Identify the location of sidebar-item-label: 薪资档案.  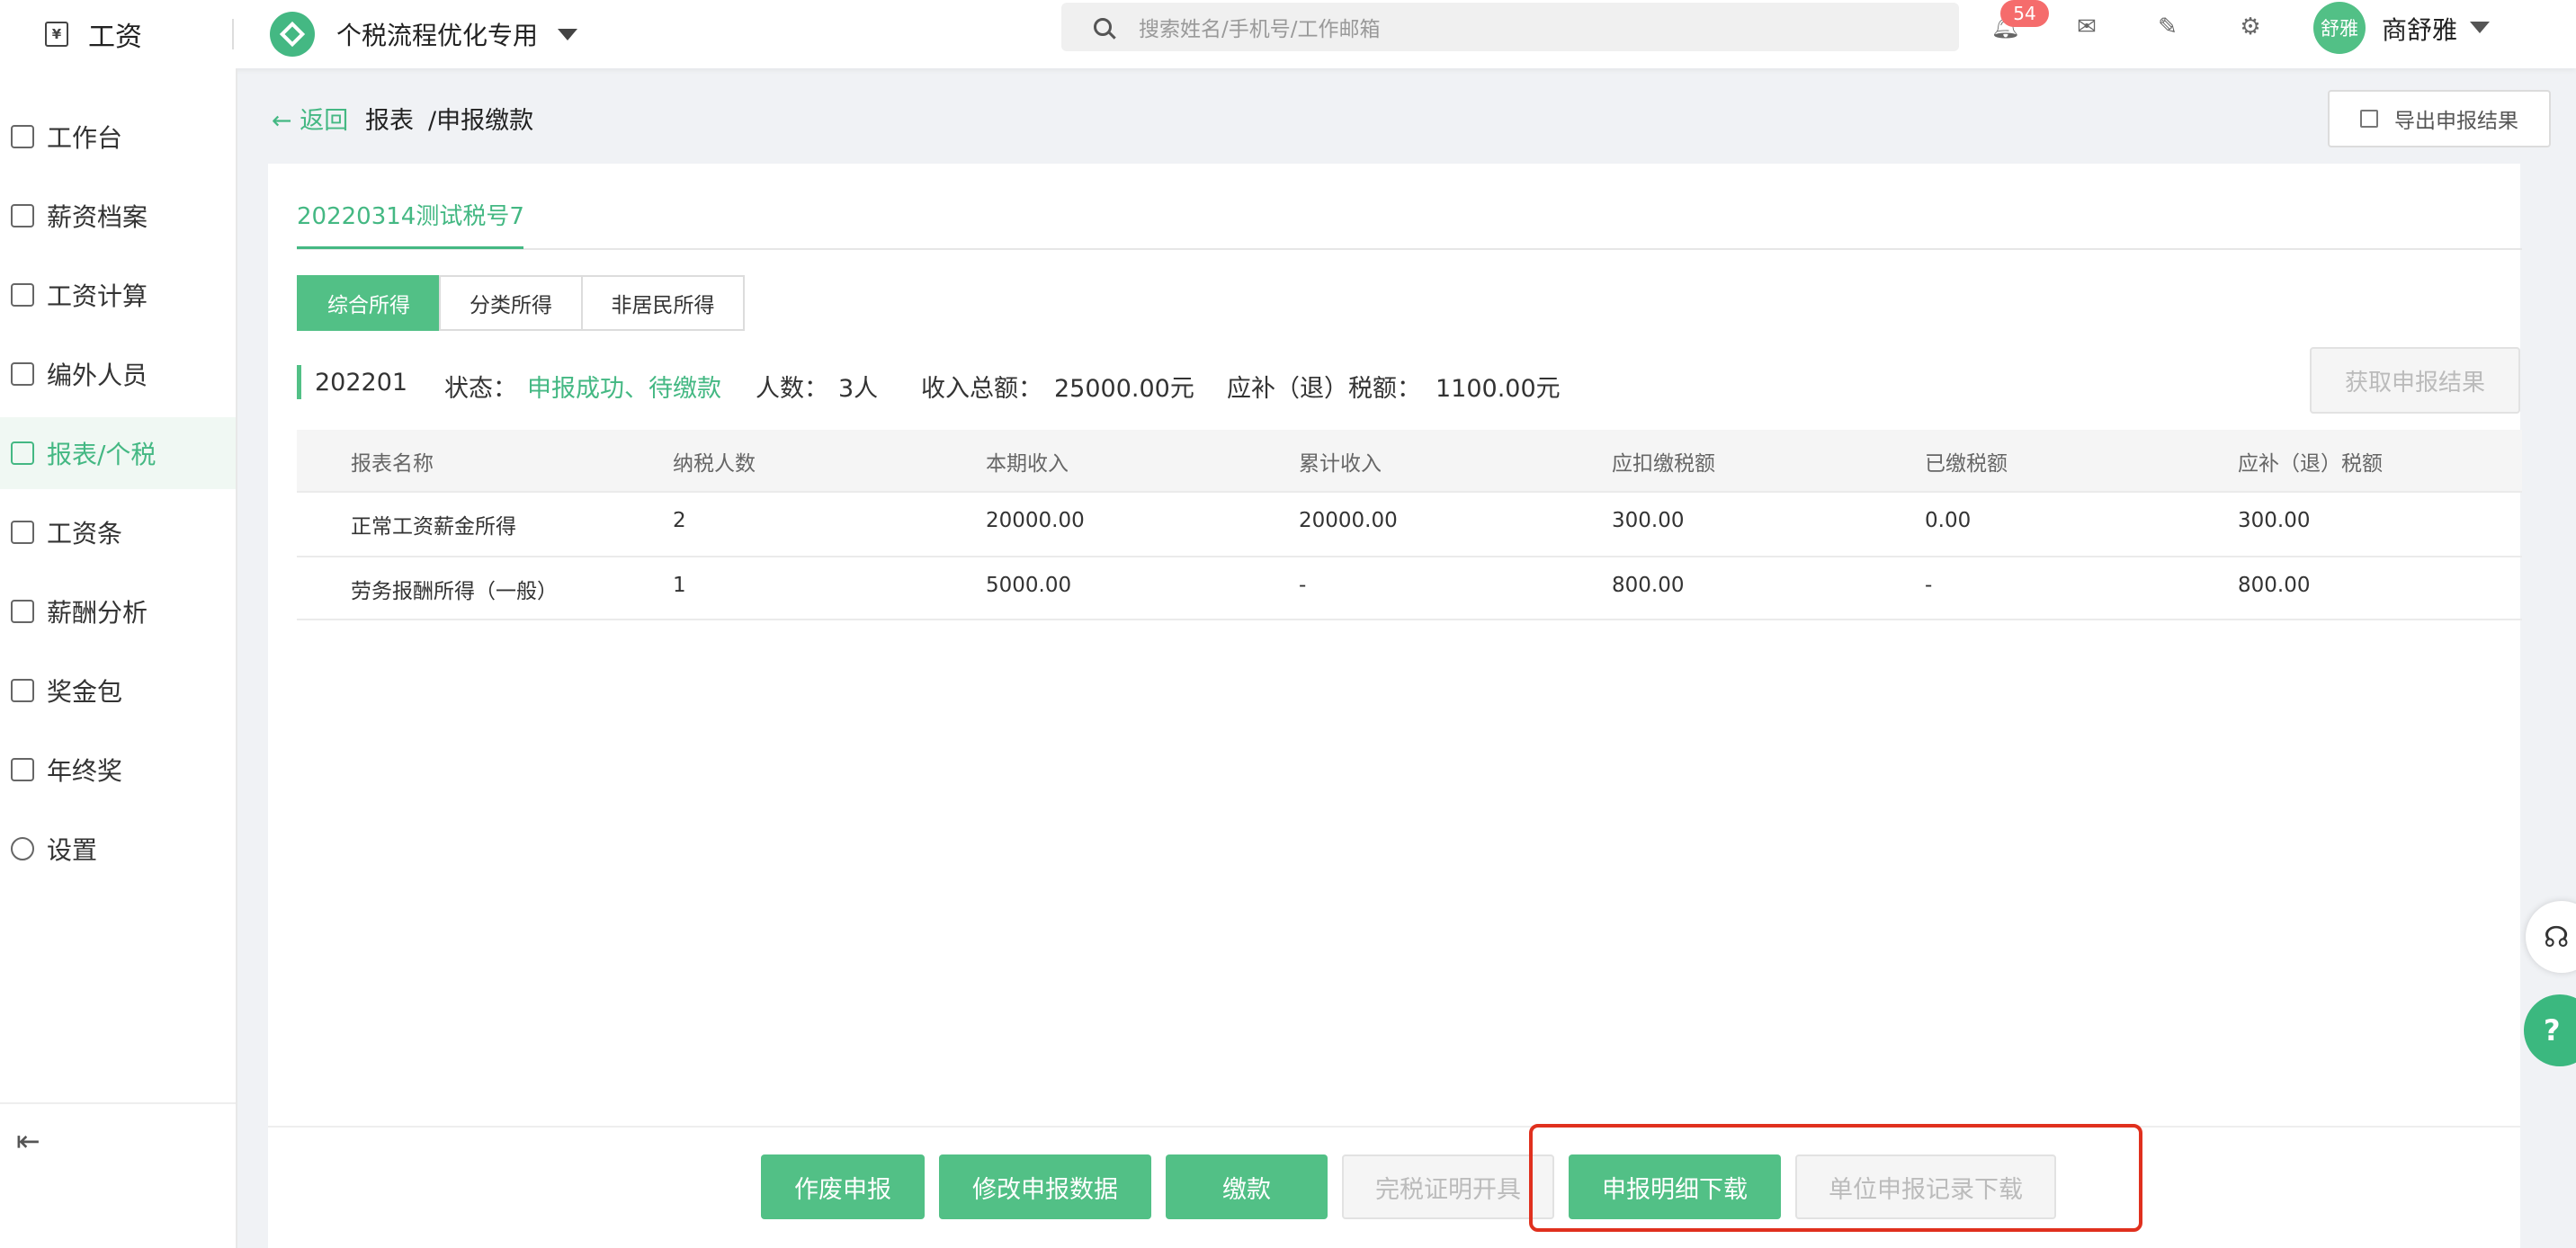
(97, 217).